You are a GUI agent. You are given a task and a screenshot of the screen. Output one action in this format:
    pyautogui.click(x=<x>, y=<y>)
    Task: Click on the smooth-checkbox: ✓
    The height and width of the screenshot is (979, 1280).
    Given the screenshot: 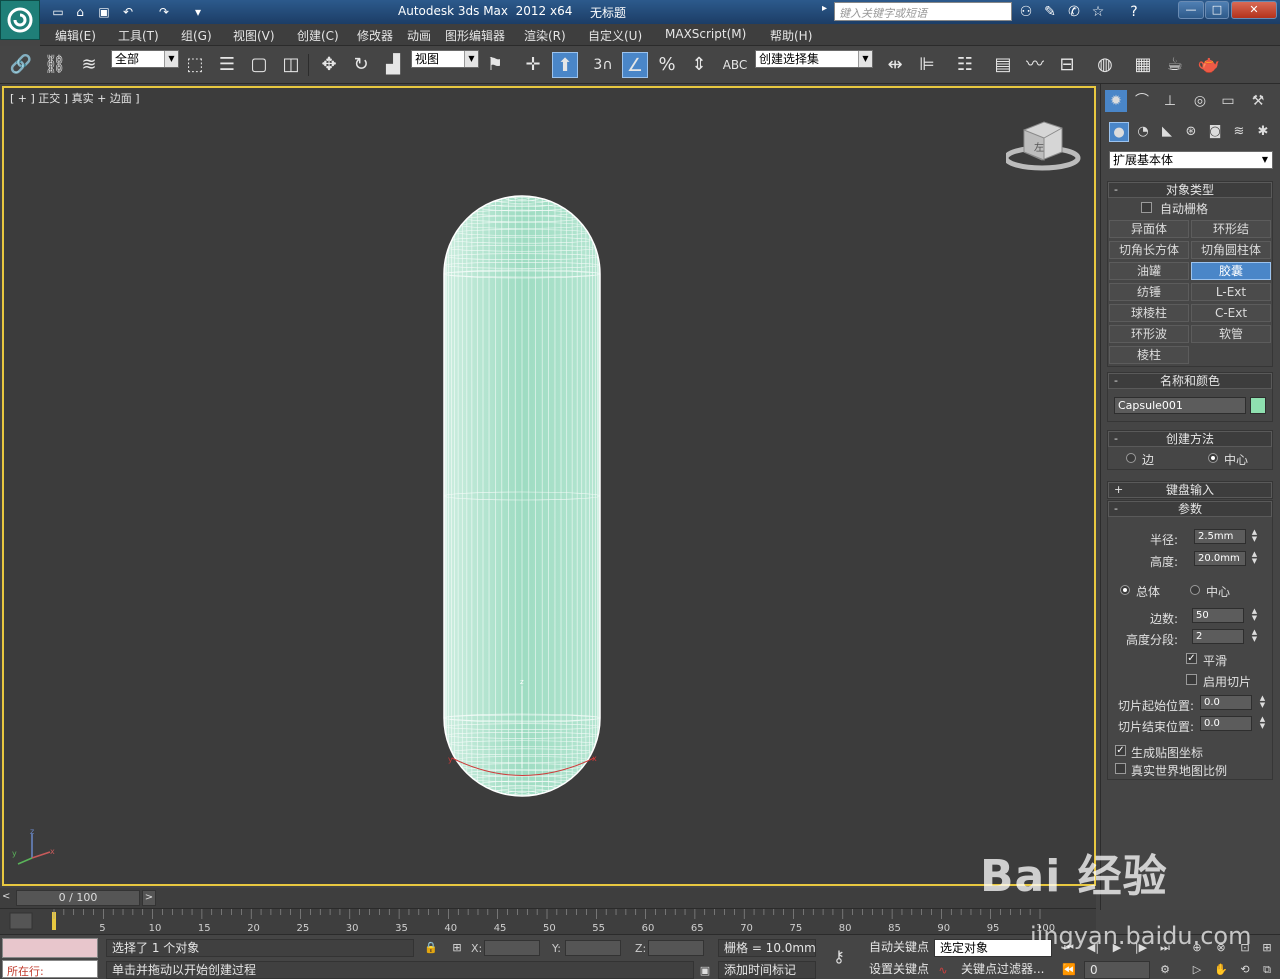 What is the action you would take?
    pyautogui.click(x=1191, y=658)
    